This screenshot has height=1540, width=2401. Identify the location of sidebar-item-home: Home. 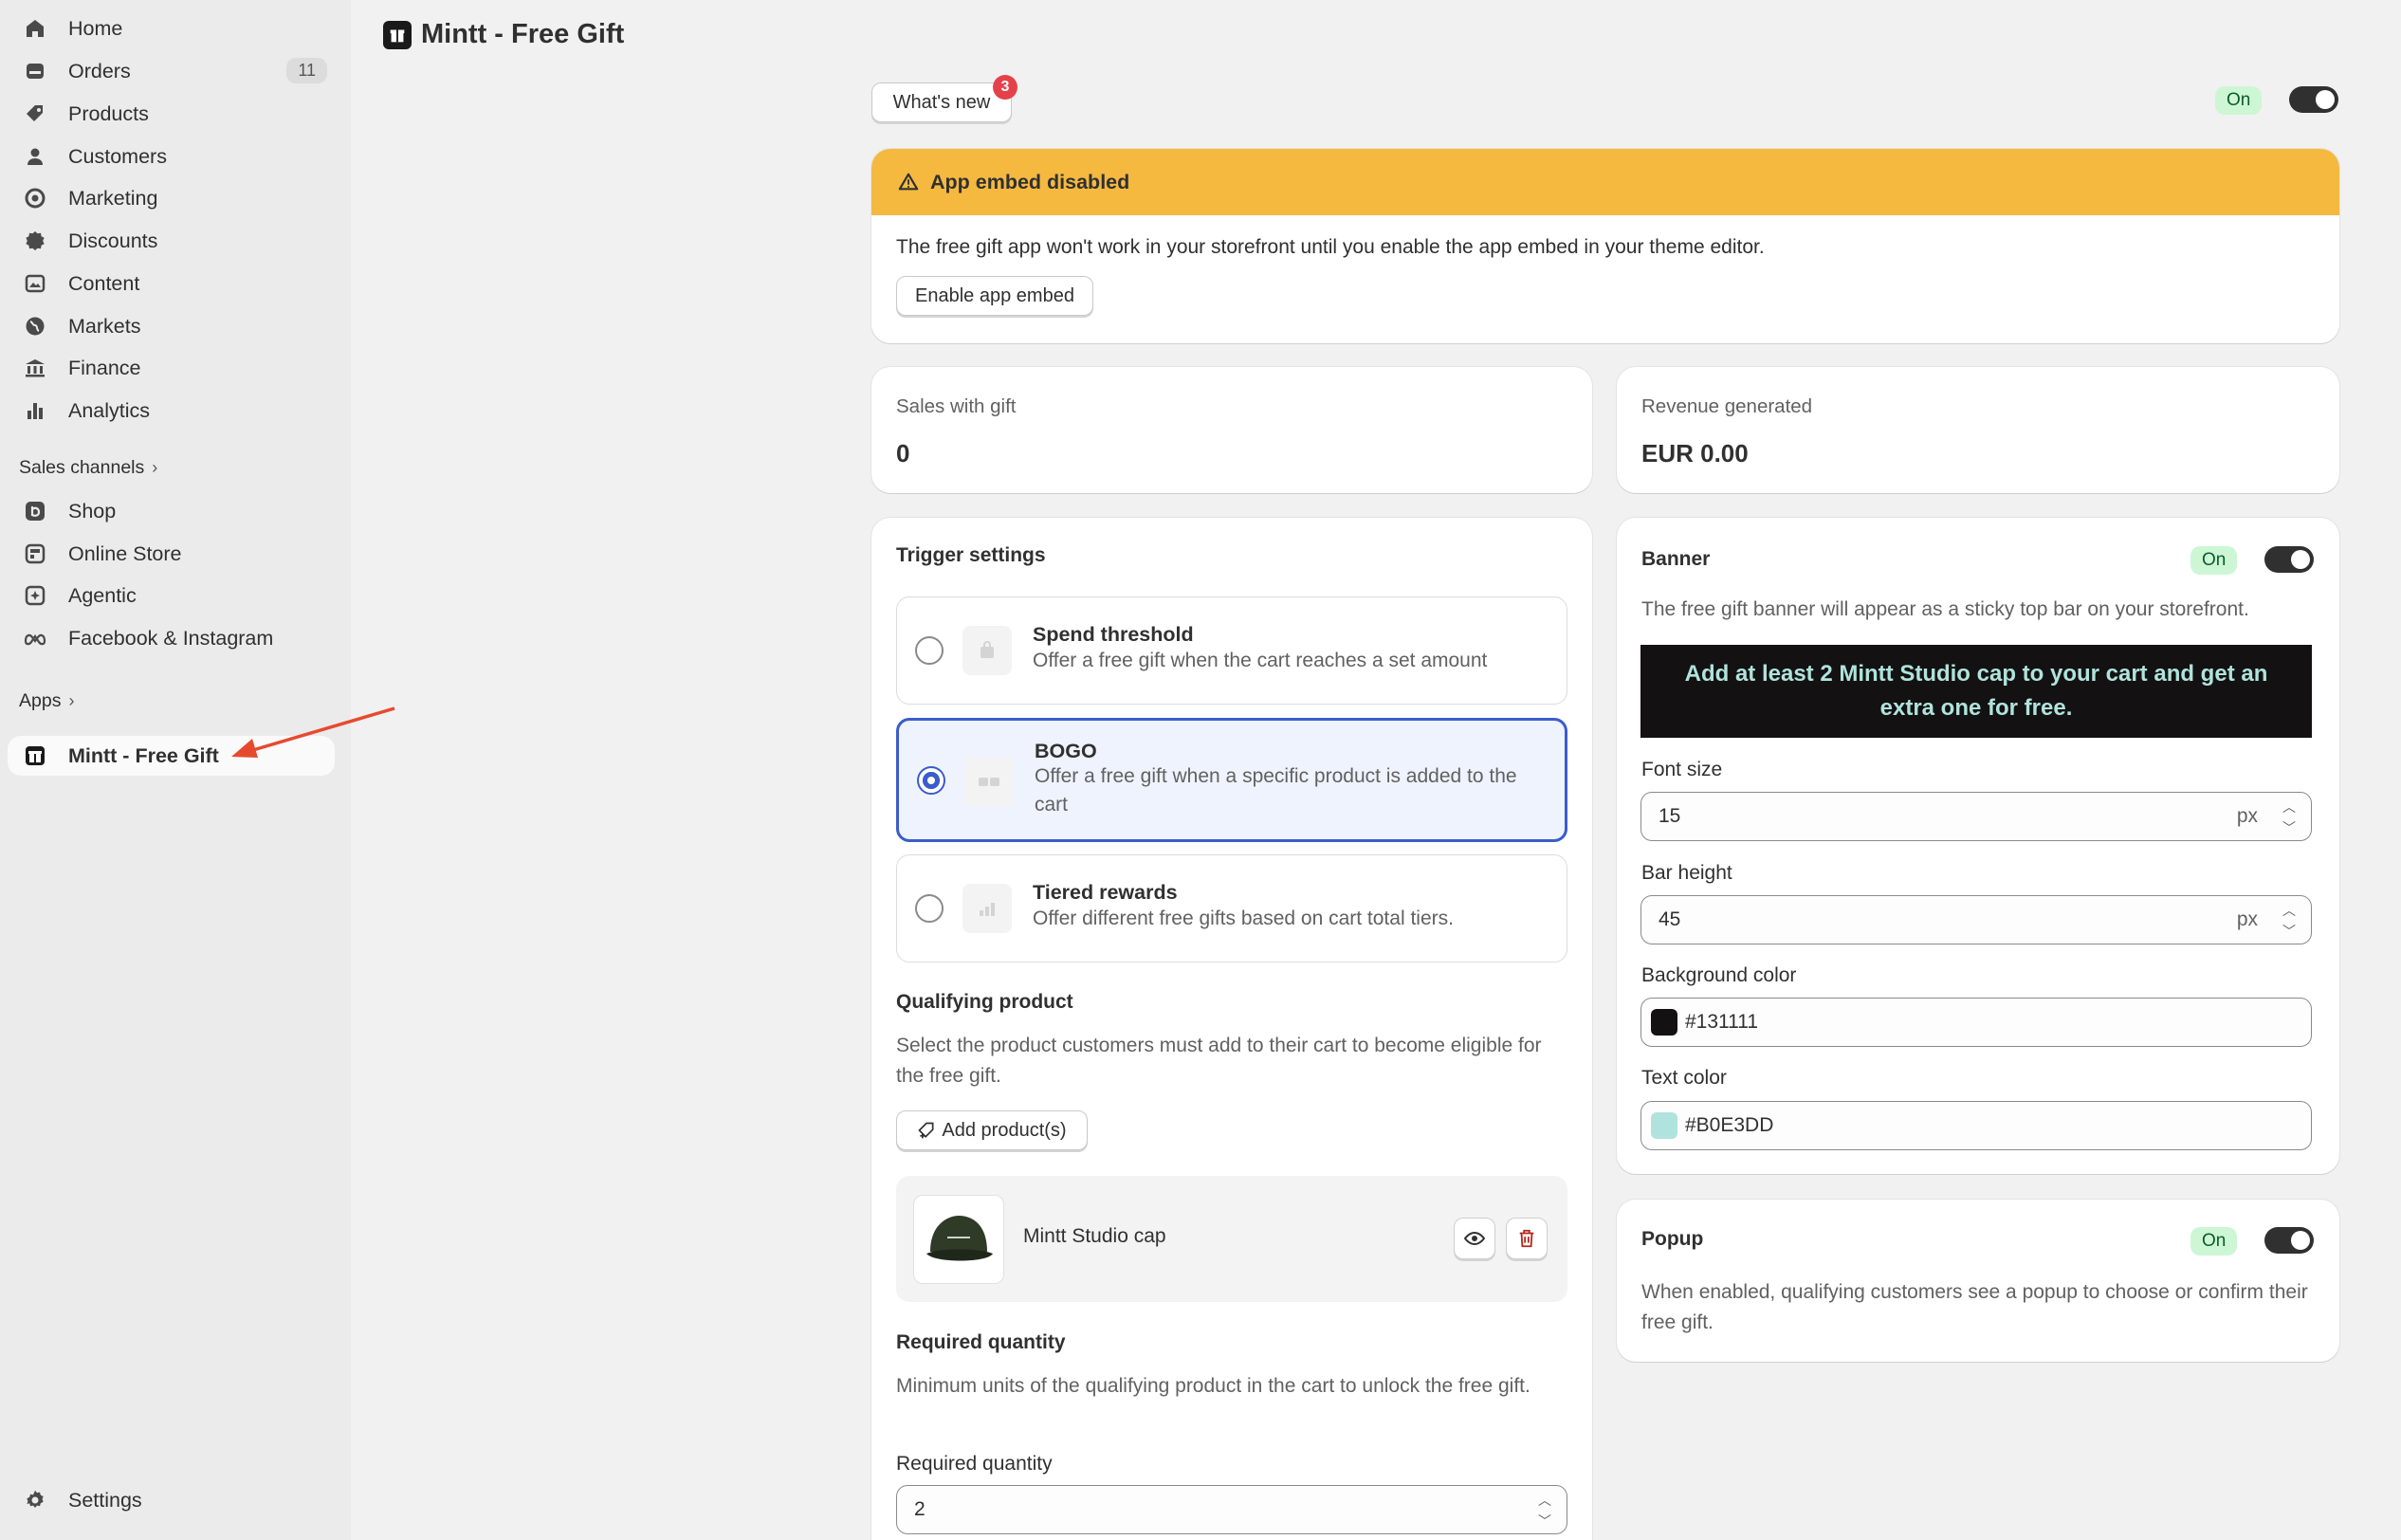
(171, 28).